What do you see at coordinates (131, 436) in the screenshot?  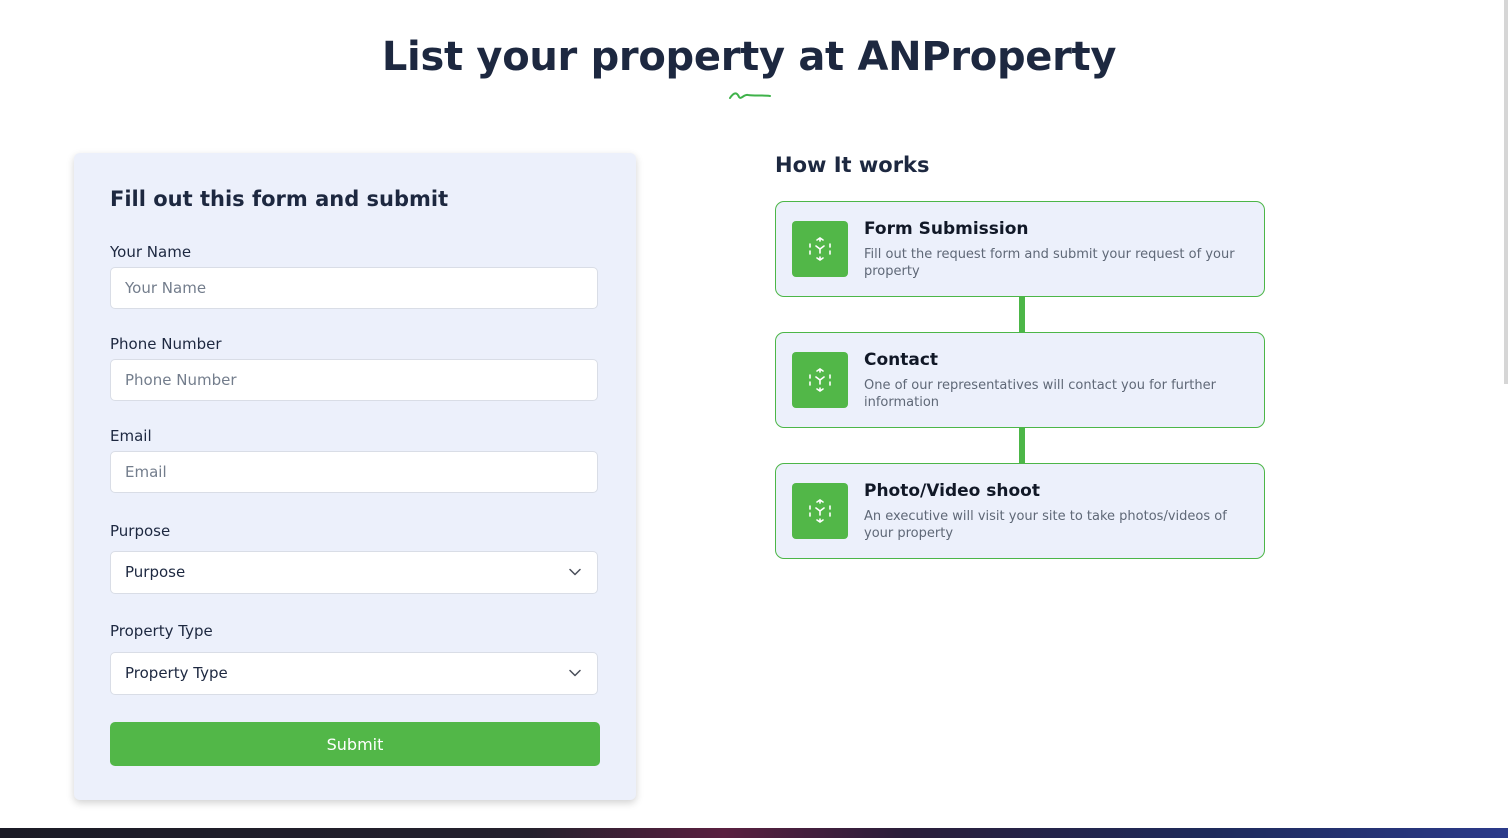 I see `email-label: Email` at bounding box center [131, 436].